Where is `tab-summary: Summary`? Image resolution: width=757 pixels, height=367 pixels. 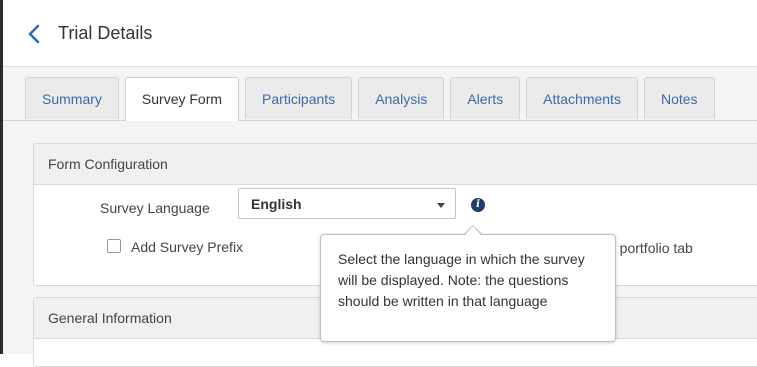
tab-summary: Summary is located at coordinates (72, 98).